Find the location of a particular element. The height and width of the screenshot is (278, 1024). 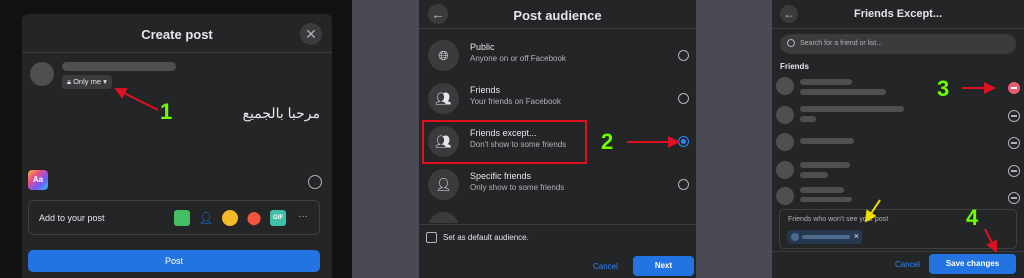

step-2-label: 2 is located at coordinates (607, 141).